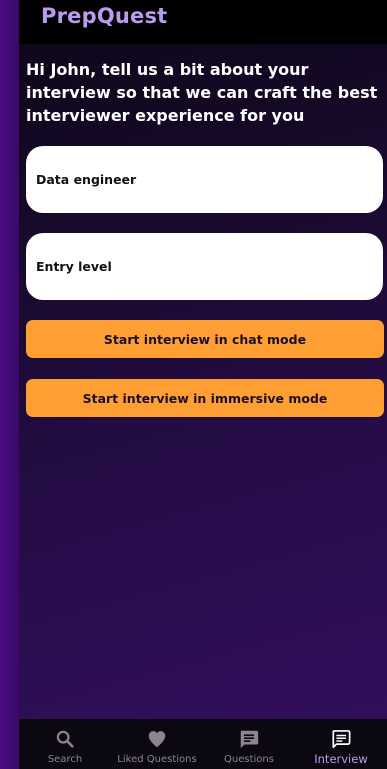 Image resolution: width=387 pixels, height=769 pixels. I want to click on heart-icon, so click(157, 739).